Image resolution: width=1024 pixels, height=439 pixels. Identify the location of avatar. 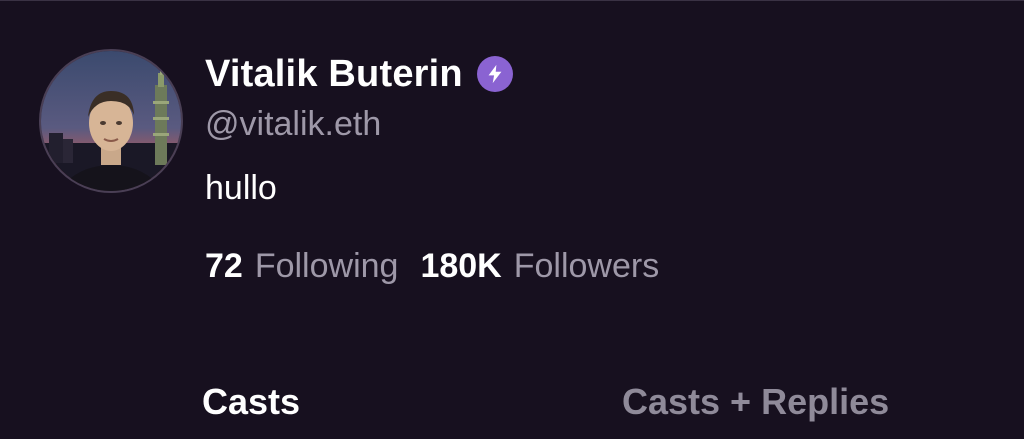
(111, 121).